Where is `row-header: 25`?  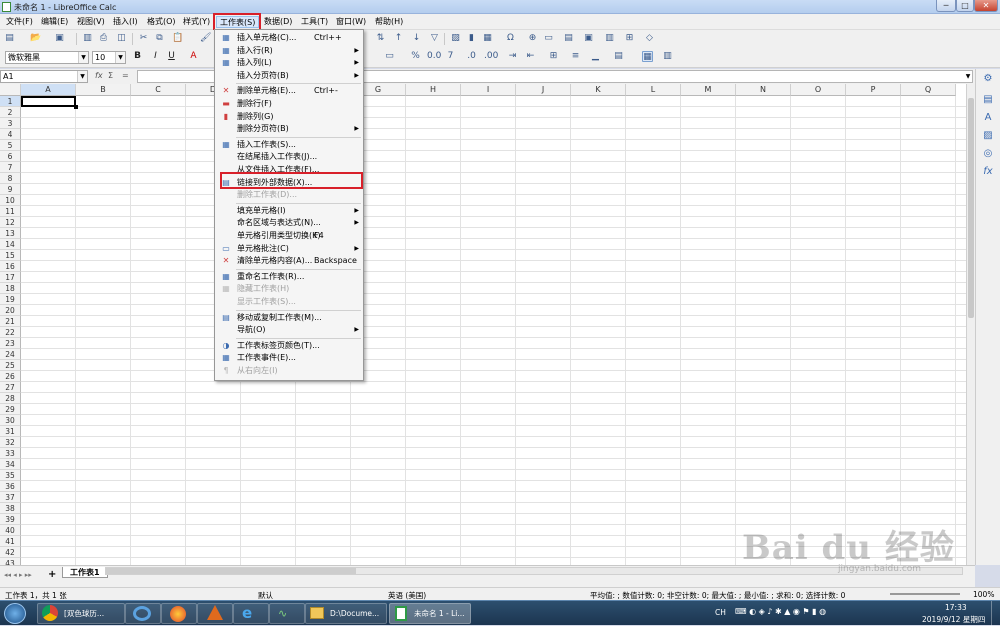
row-header: 25 is located at coordinates (10, 365).